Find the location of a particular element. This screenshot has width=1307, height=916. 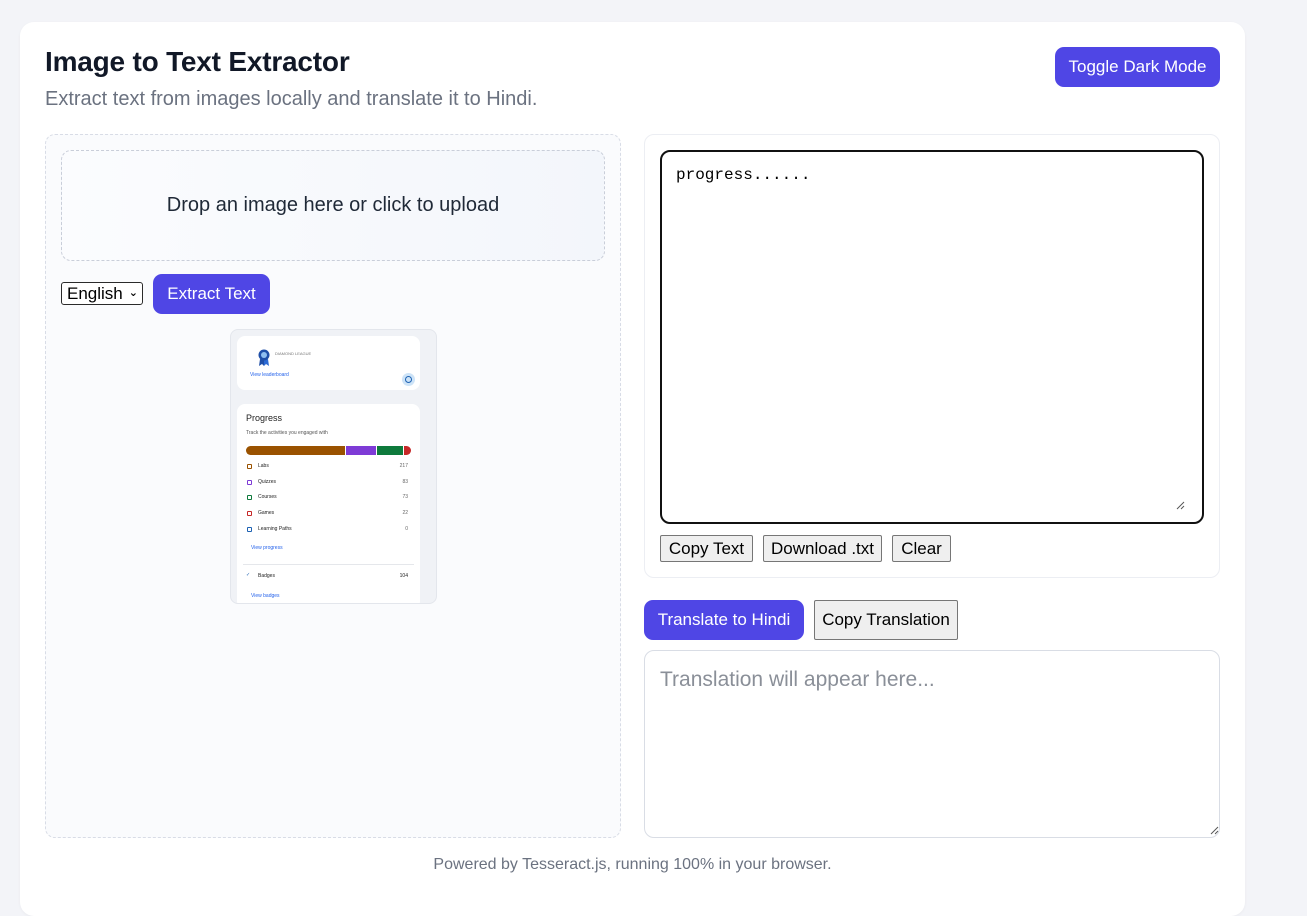

preview-progress-bar is located at coordinates (328, 450).